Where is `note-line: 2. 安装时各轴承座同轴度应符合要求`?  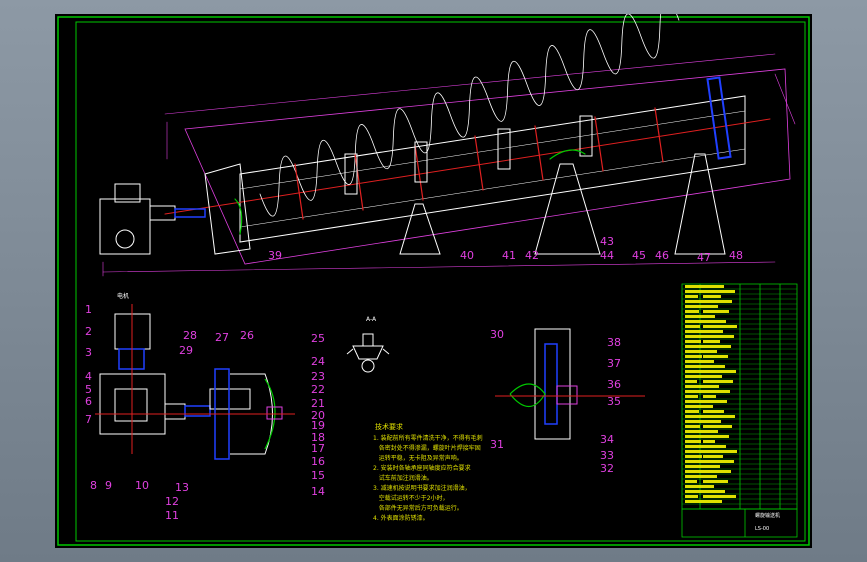
note-line: 2. 安装时各轴承座同轴度应符合要求 is located at coordinates (422, 468).